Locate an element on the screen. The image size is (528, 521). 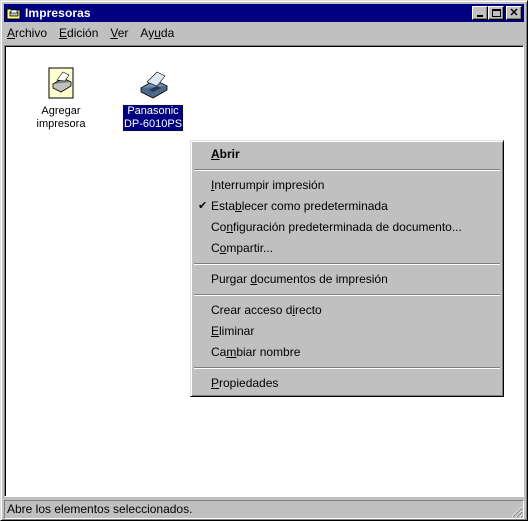
status-bar: Abre los elementos seleccionados. is located at coordinates (264, 509).